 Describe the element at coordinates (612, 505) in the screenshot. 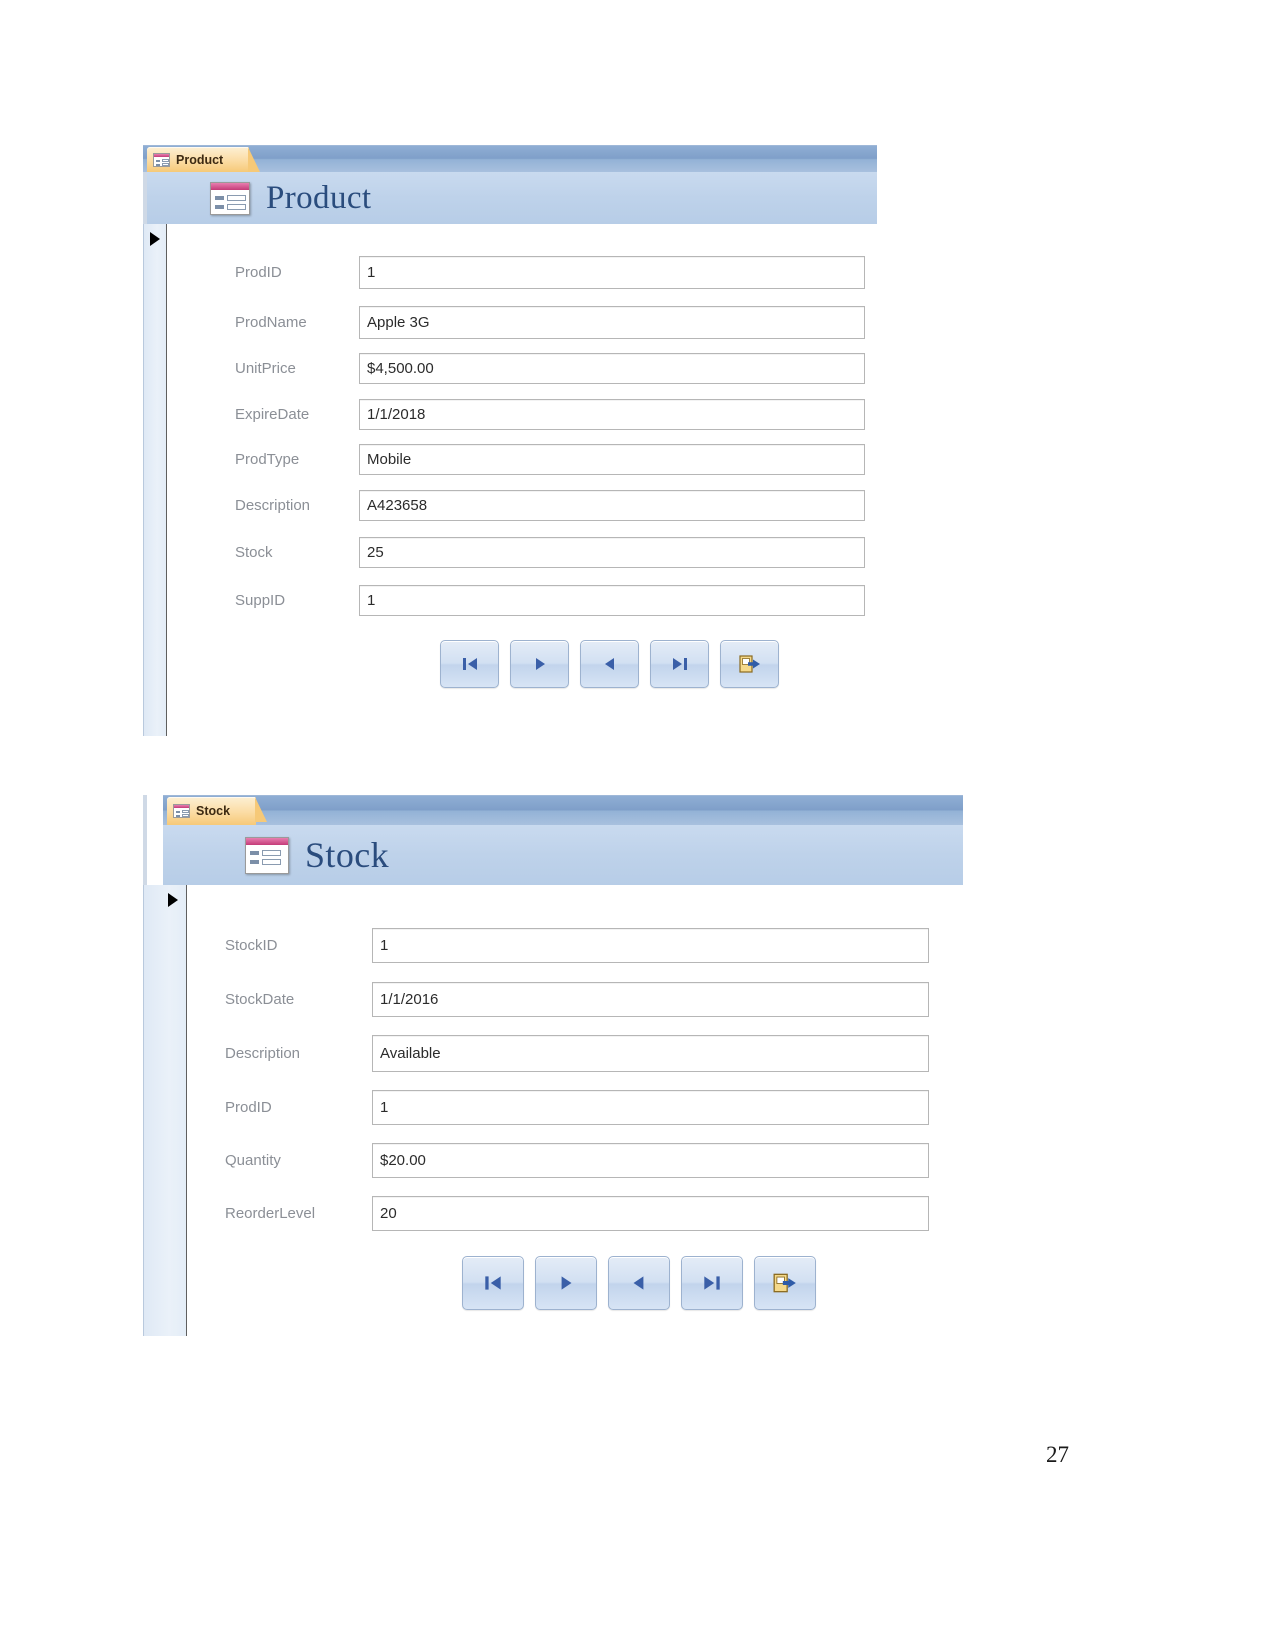

I see `field-input-description: A423658` at that location.